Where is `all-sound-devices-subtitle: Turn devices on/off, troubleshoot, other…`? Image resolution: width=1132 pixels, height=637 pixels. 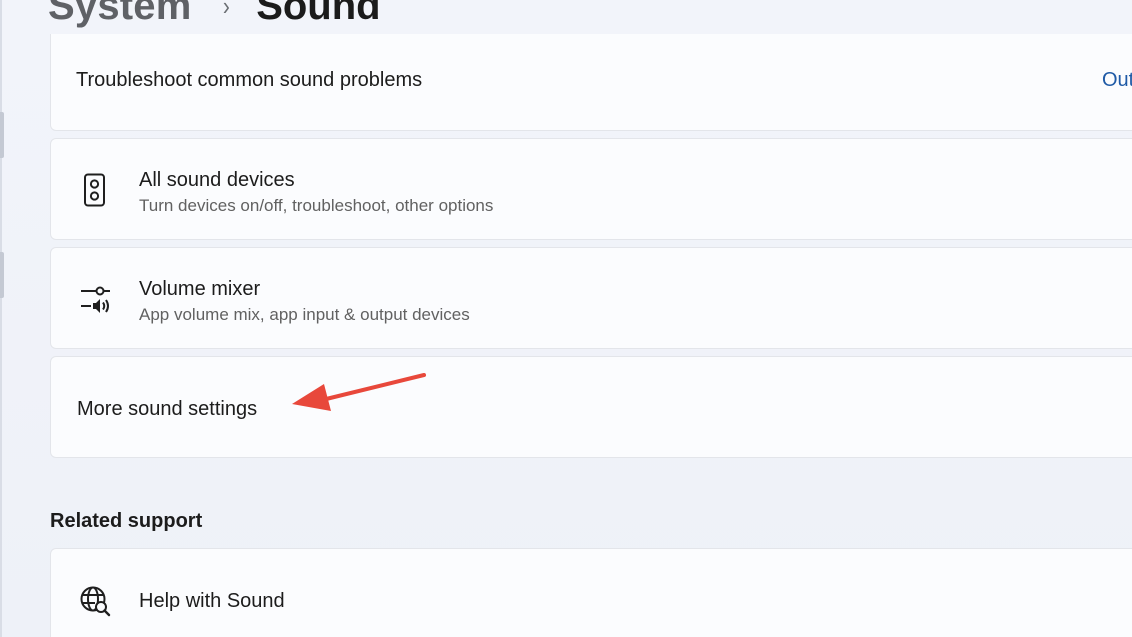 all-sound-devices-subtitle: Turn devices on/off, troubleshoot, other… is located at coordinates (316, 205).